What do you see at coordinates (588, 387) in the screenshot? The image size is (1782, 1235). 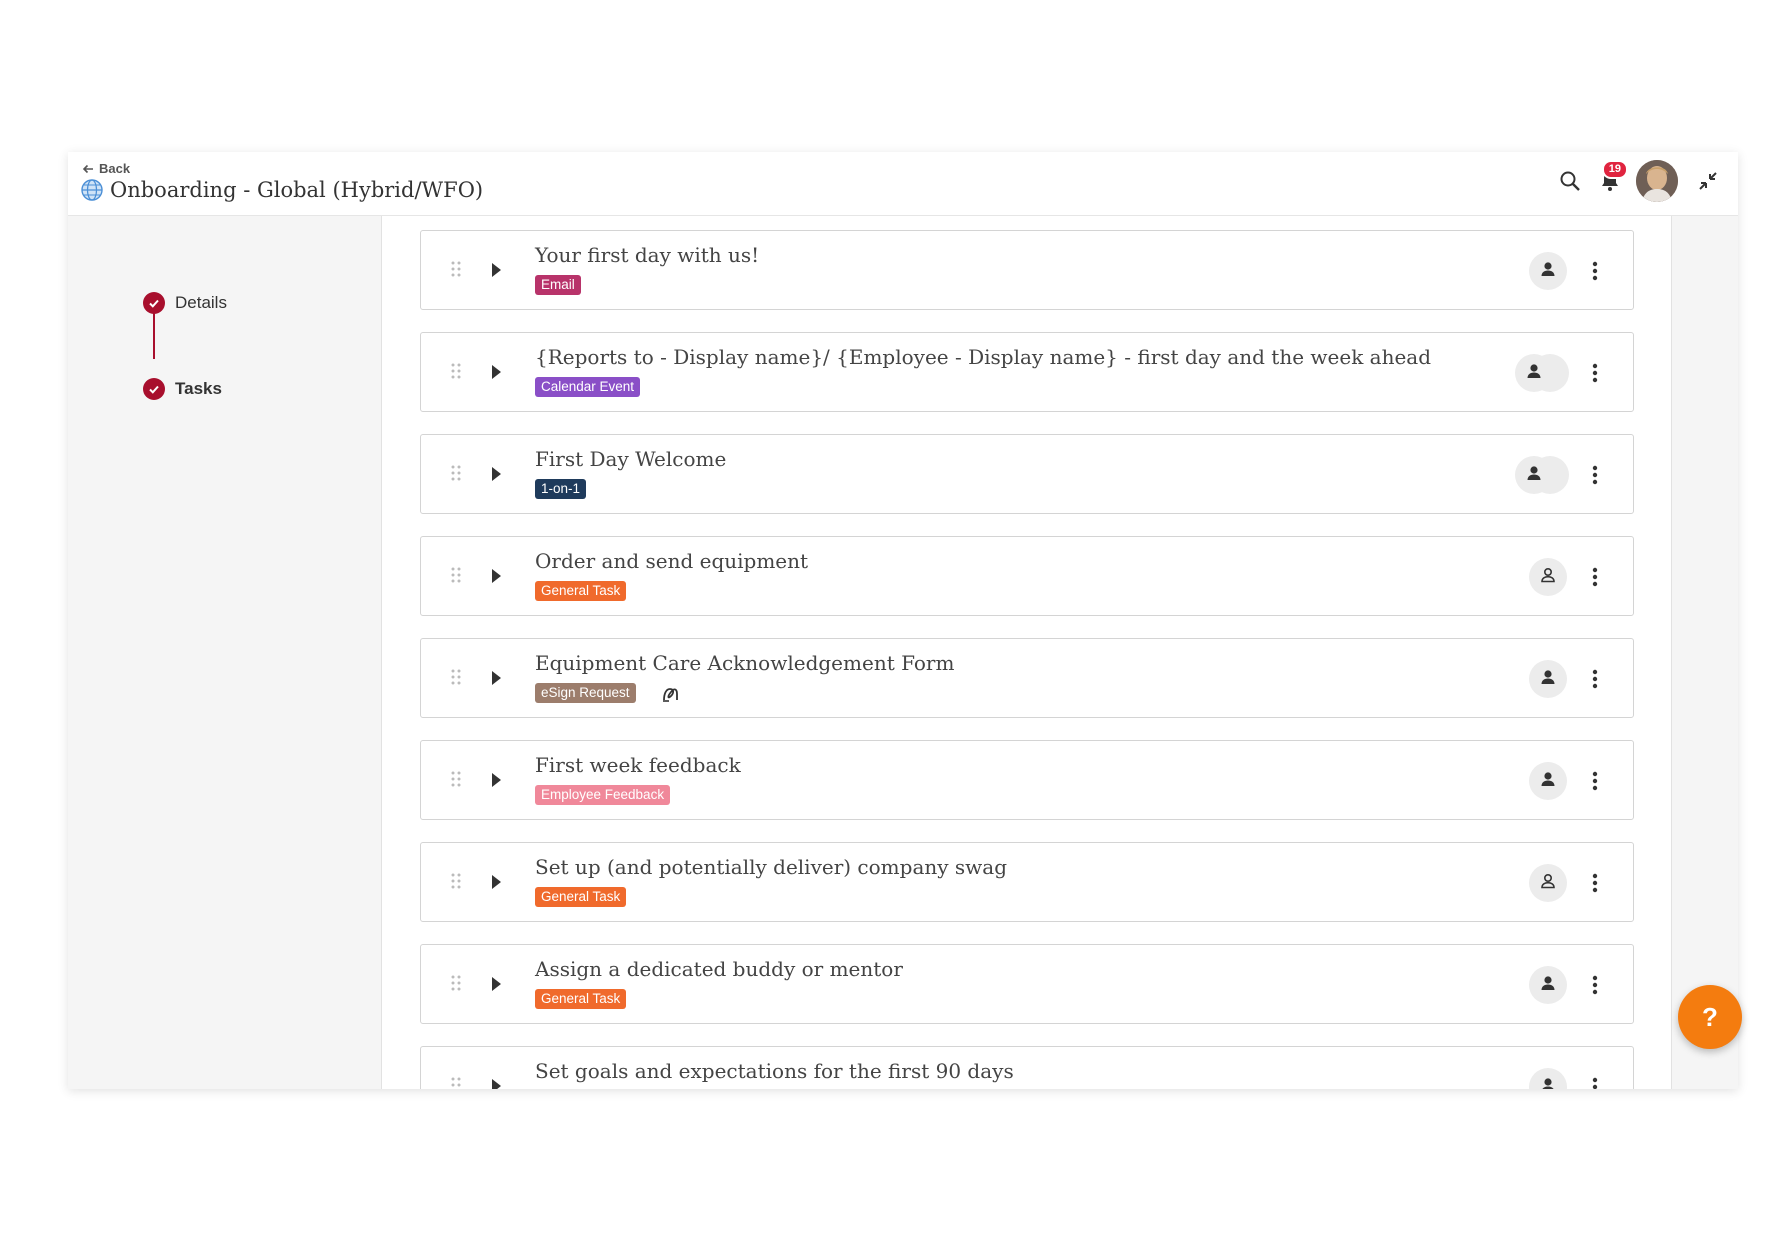 I see `task-type-tag: Calendar Event` at bounding box center [588, 387].